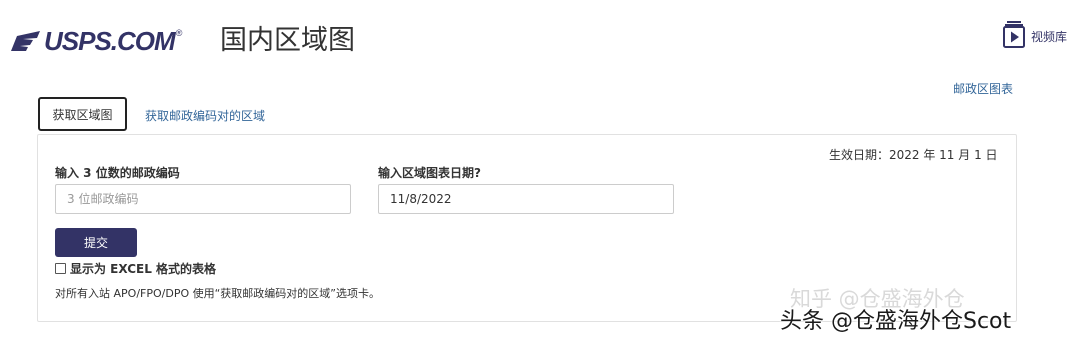 The height and width of the screenshot is (343, 1080). What do you see at coordinates (143, 269) in the screenshot?
I see `excel-checkbox-label: 显示为 EXCEL 格式的表格` at bounding box center [143, 269].